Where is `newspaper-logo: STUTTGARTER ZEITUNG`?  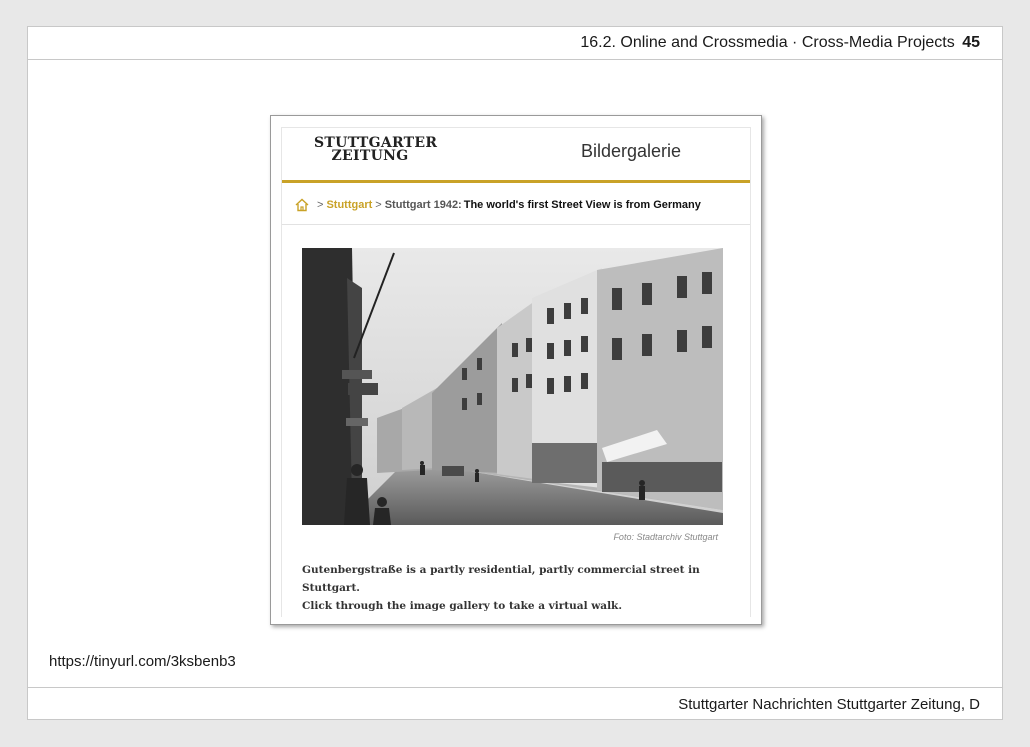
newspaper-logo: STUTTGARTER ZEITUNG is located at coordinates (375, 150).